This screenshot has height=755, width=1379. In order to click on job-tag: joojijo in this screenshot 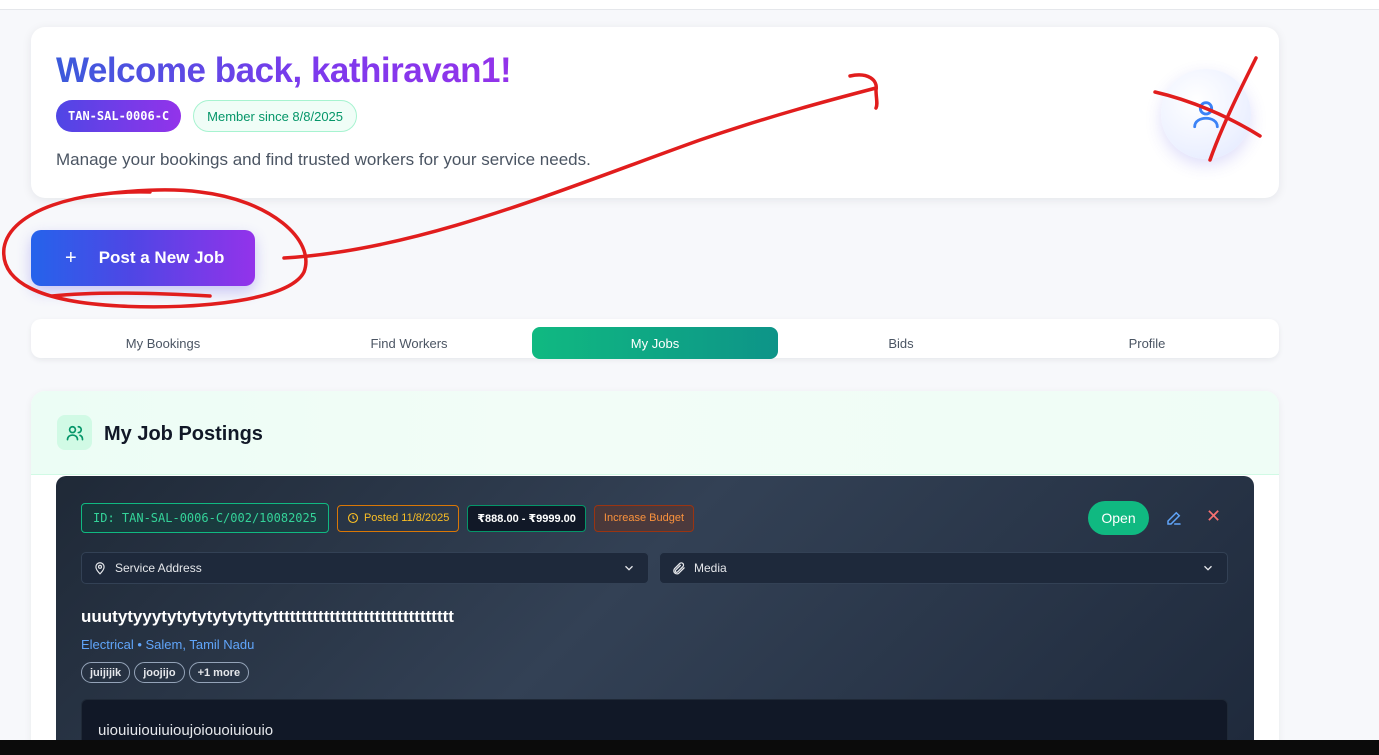, I will do `click(159, 672)`.